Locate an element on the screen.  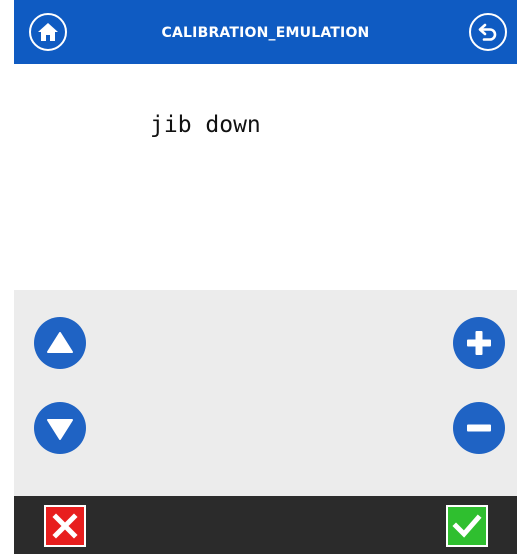
plus-icon is located at coordinates (479, 343).